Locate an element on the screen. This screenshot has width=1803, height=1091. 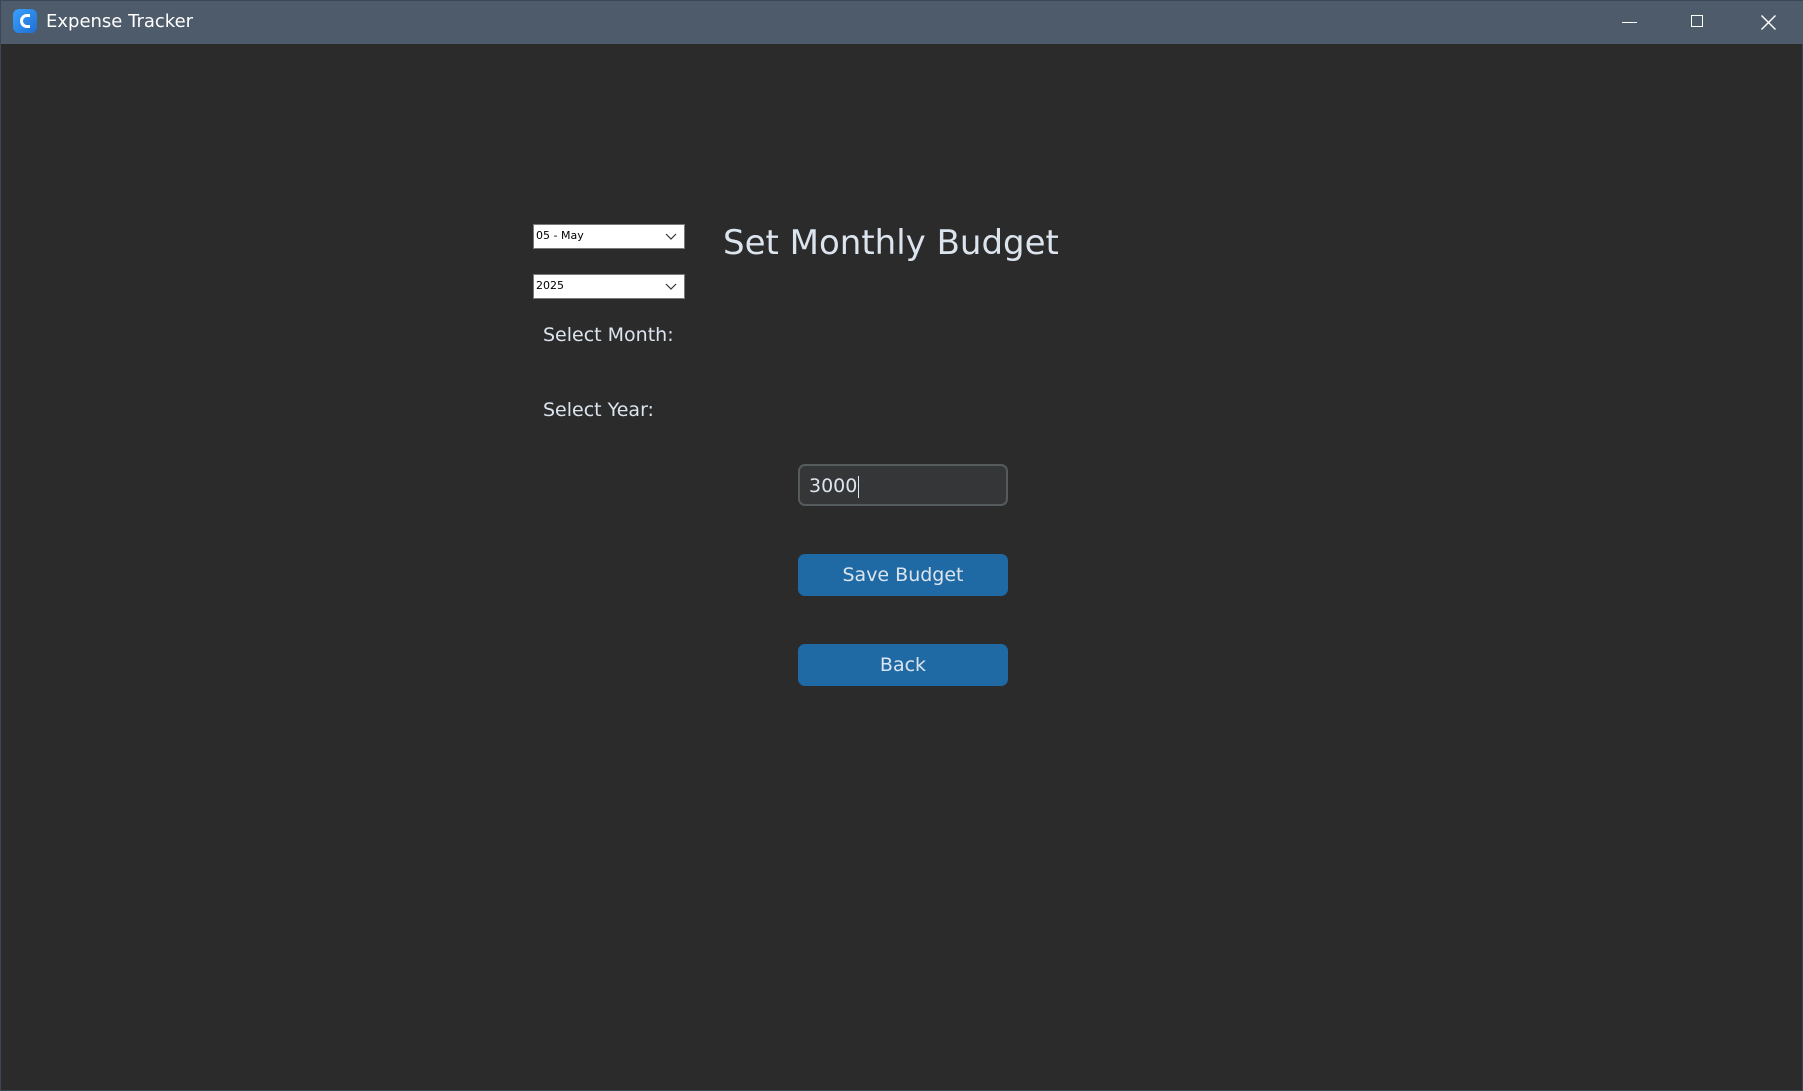
month-select: 05 - May is located at coordinates (609, 236).